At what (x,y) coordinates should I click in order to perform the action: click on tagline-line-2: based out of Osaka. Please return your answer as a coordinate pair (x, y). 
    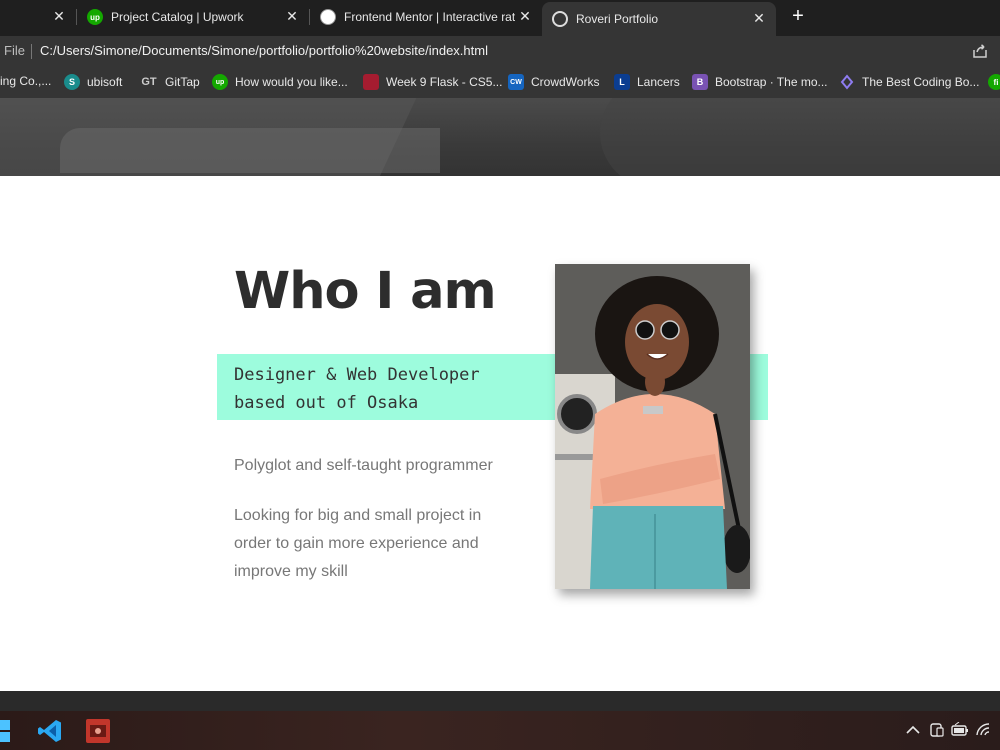
    Looking at the image, I should click on (326, 403).